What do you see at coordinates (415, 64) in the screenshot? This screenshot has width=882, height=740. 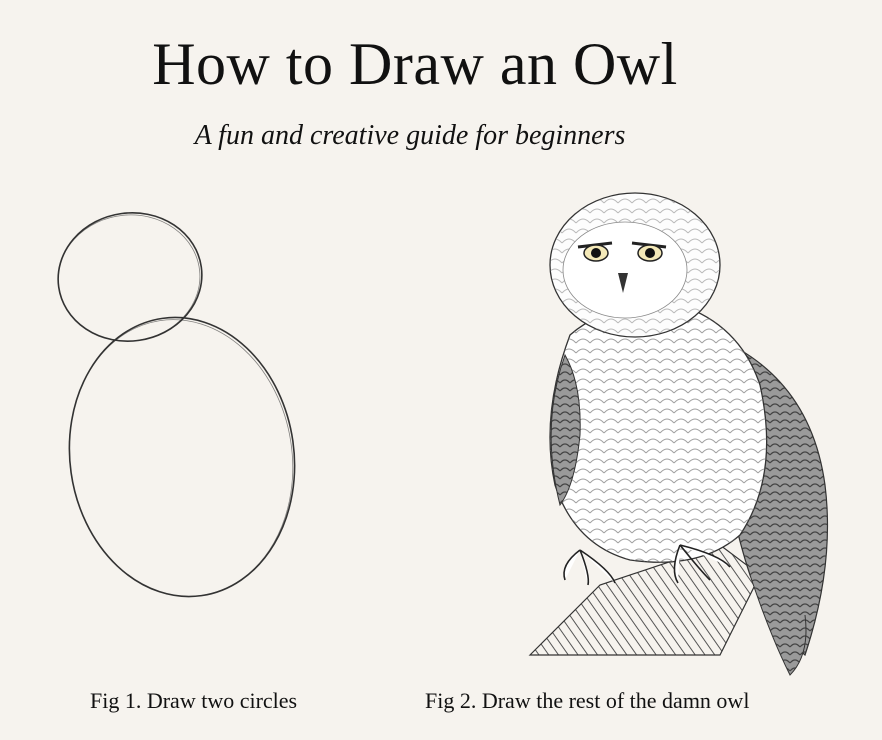 I see `page-title: How to Draw an Owl` at bounding box center [415, 64].